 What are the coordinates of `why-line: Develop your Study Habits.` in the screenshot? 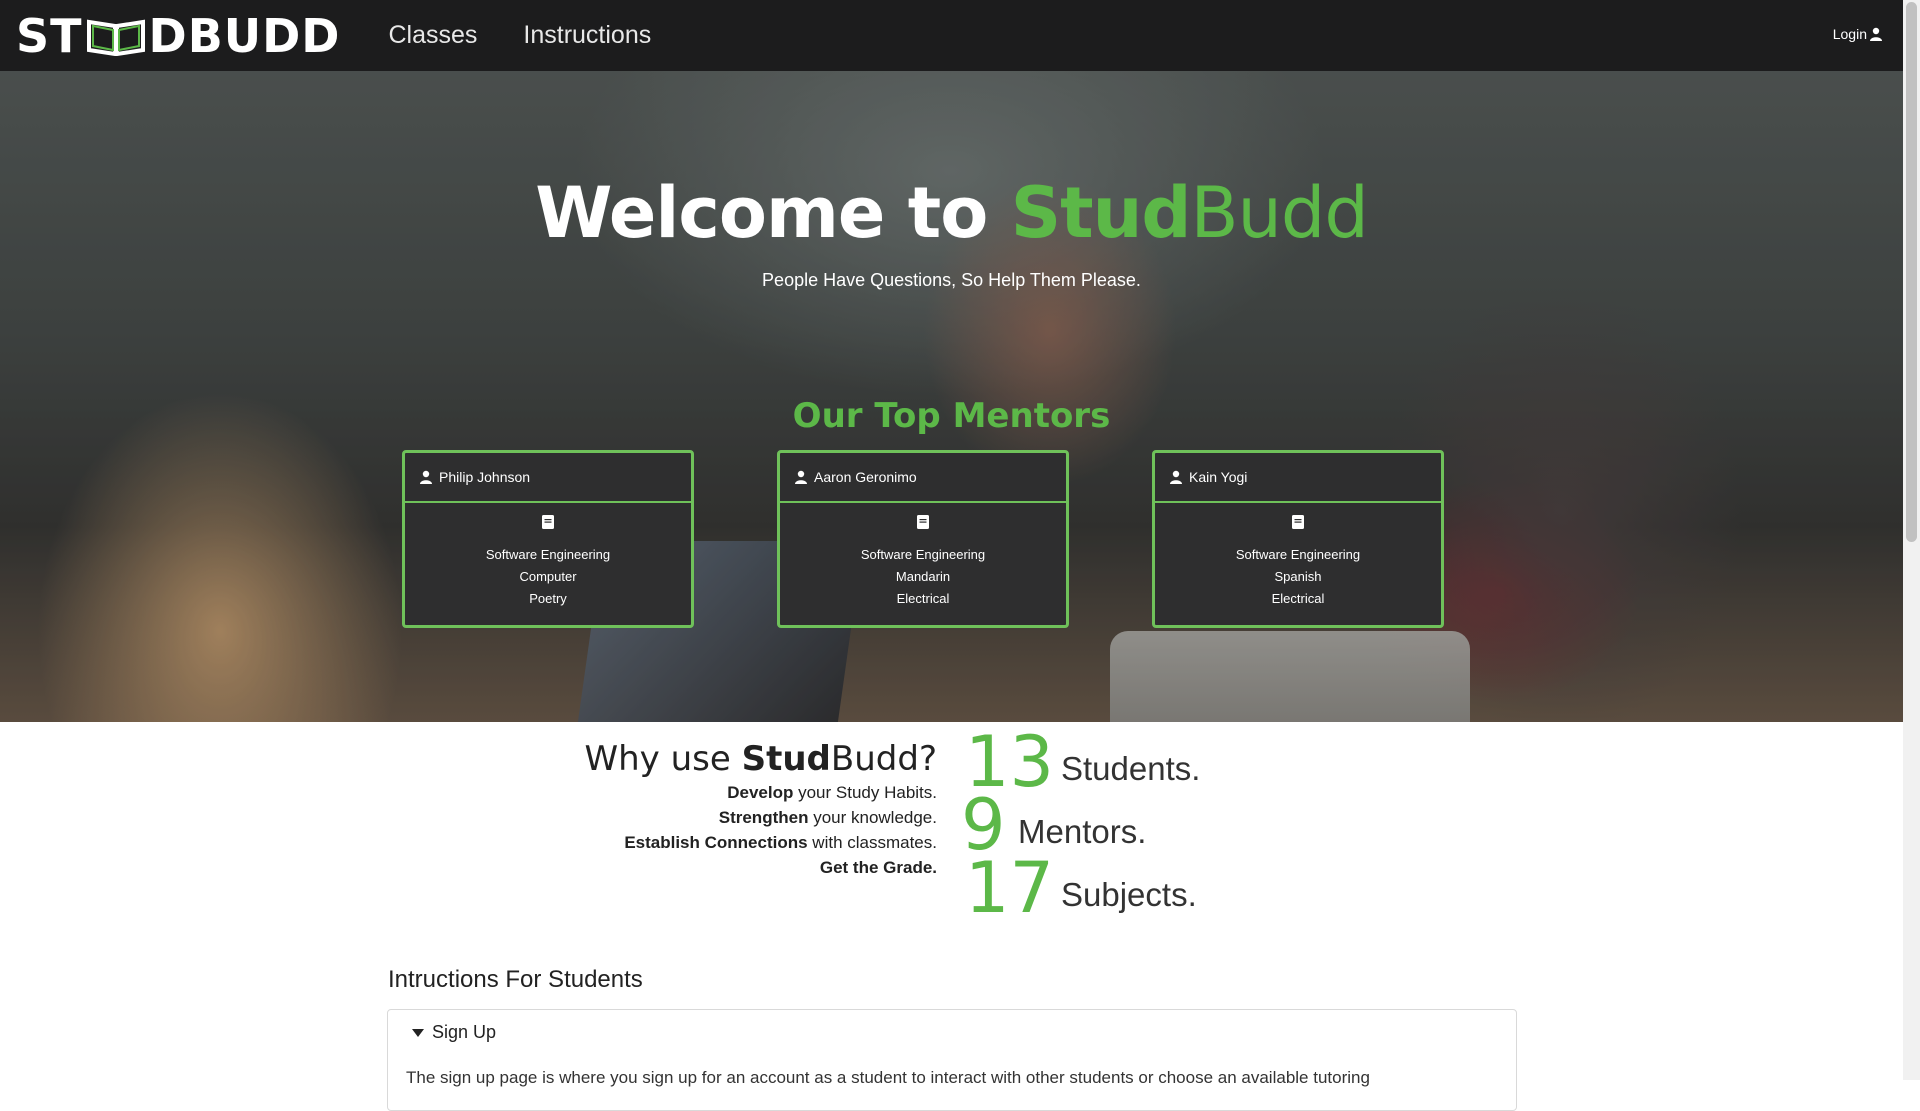 It's located at (761, 792).